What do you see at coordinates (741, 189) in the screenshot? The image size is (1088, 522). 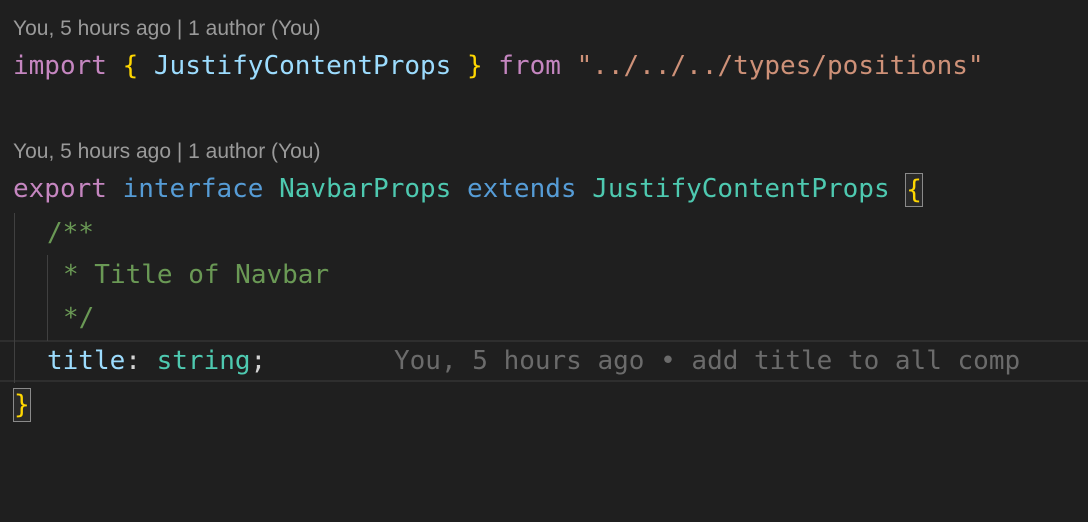 I see `base-type-name: JustifyContentProps` at bounding box center [741, 189].